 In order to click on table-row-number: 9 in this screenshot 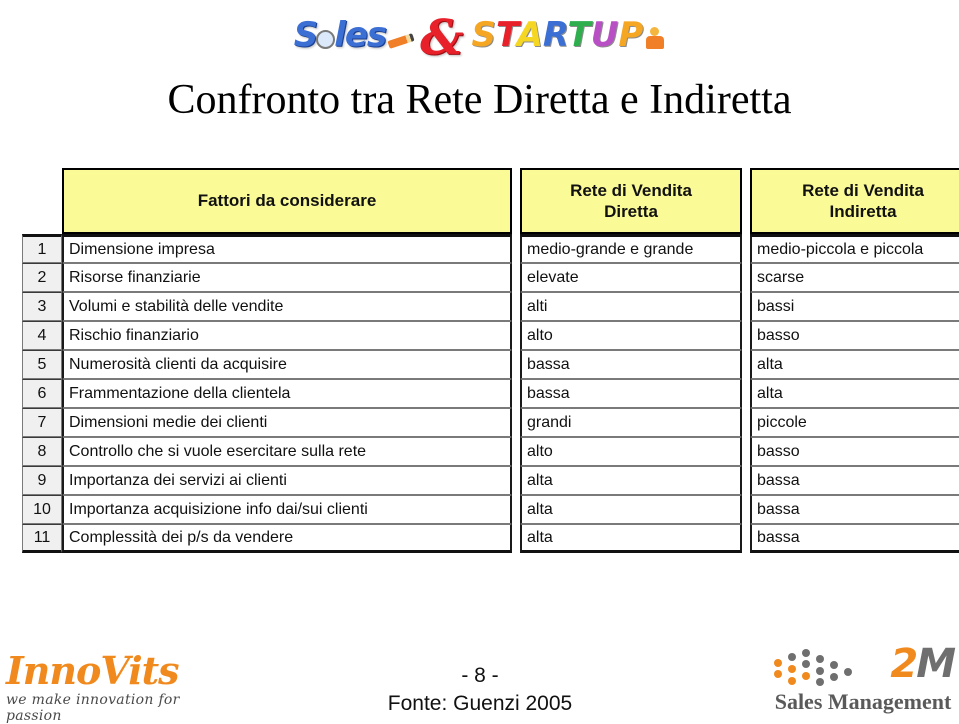, I will do `click(42, 480)`.